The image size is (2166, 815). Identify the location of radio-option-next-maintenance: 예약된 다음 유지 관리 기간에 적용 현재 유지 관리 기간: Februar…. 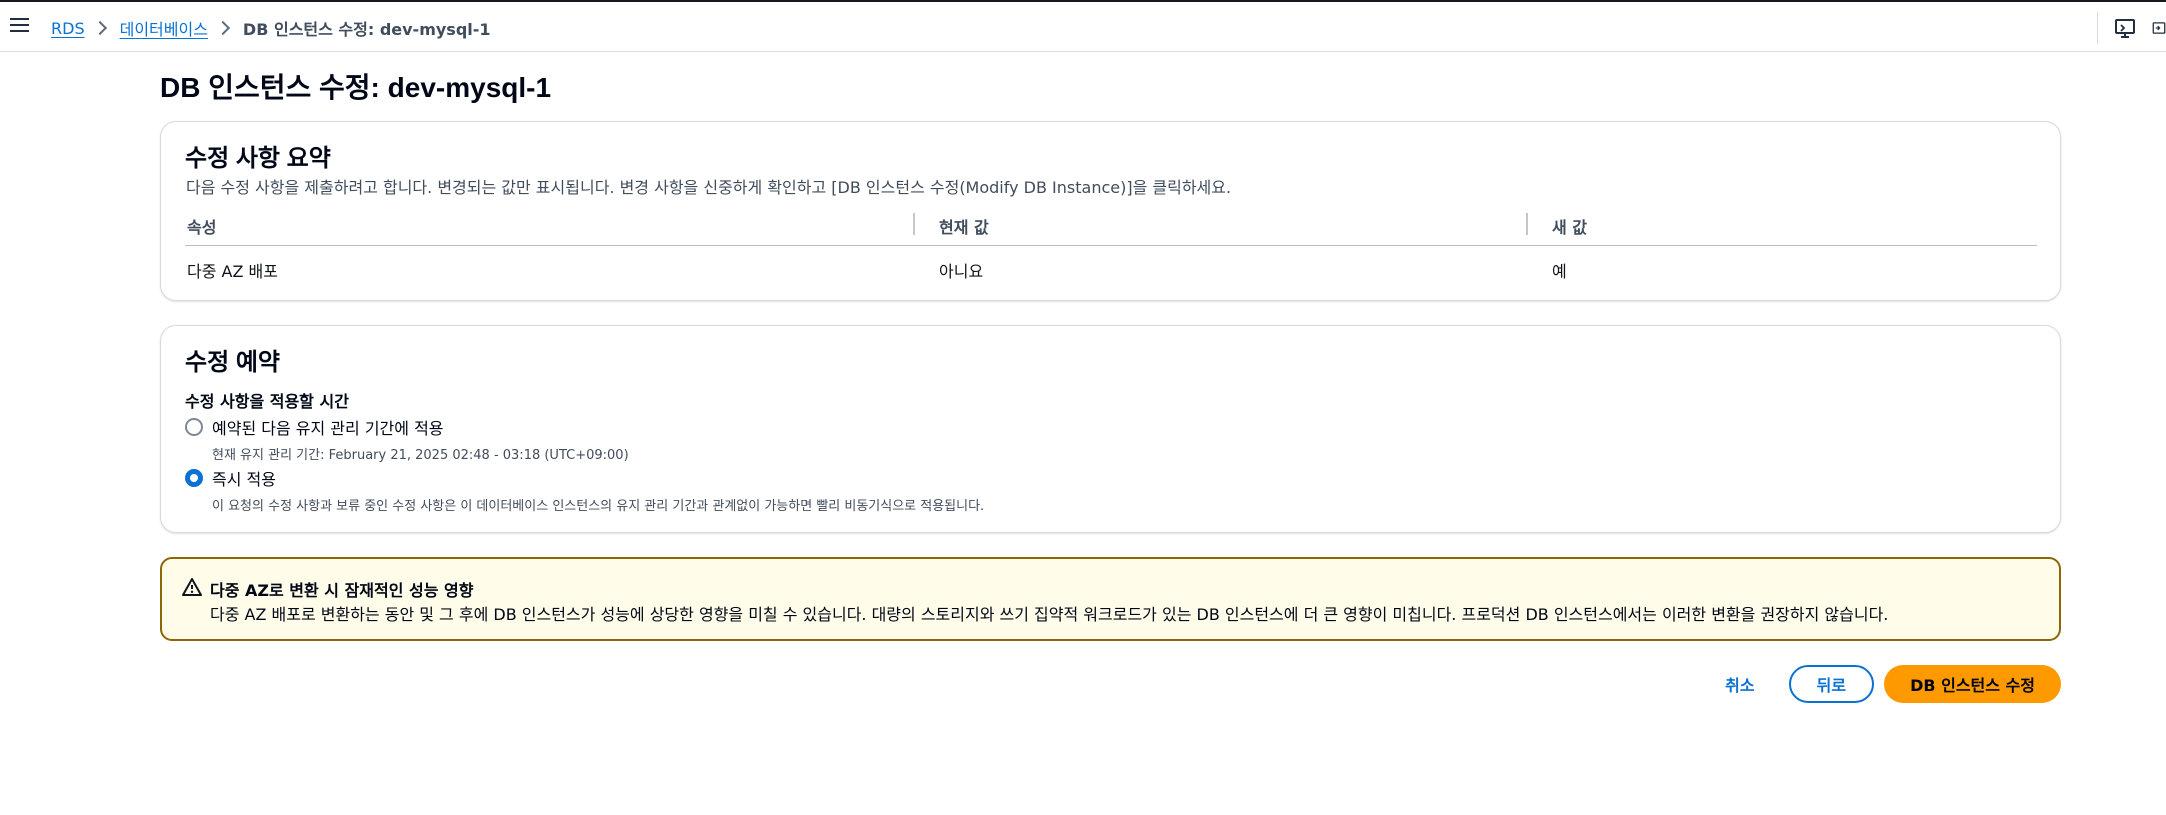
(407, 439).